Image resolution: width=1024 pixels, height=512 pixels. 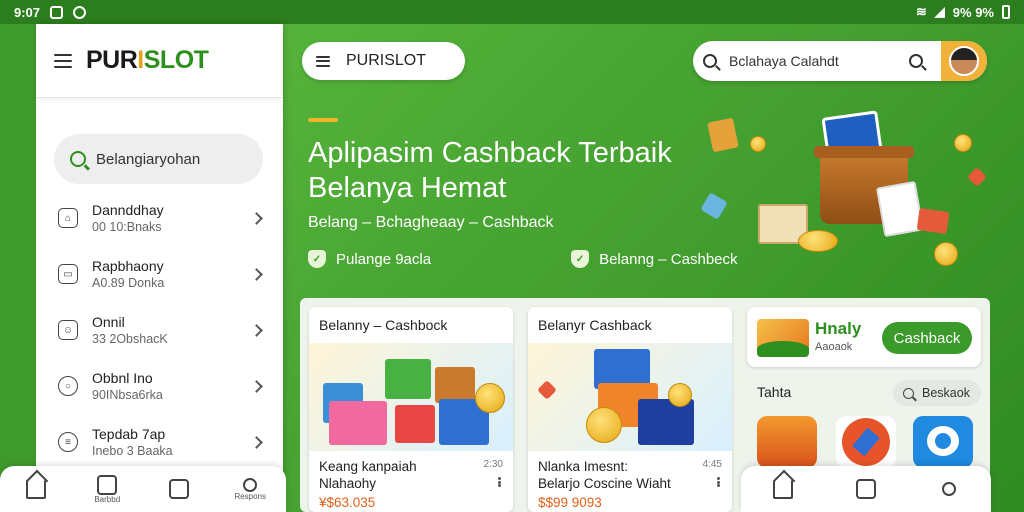 I want to click on sidebar-header: PURISLOT, so click(x=159, y=61).